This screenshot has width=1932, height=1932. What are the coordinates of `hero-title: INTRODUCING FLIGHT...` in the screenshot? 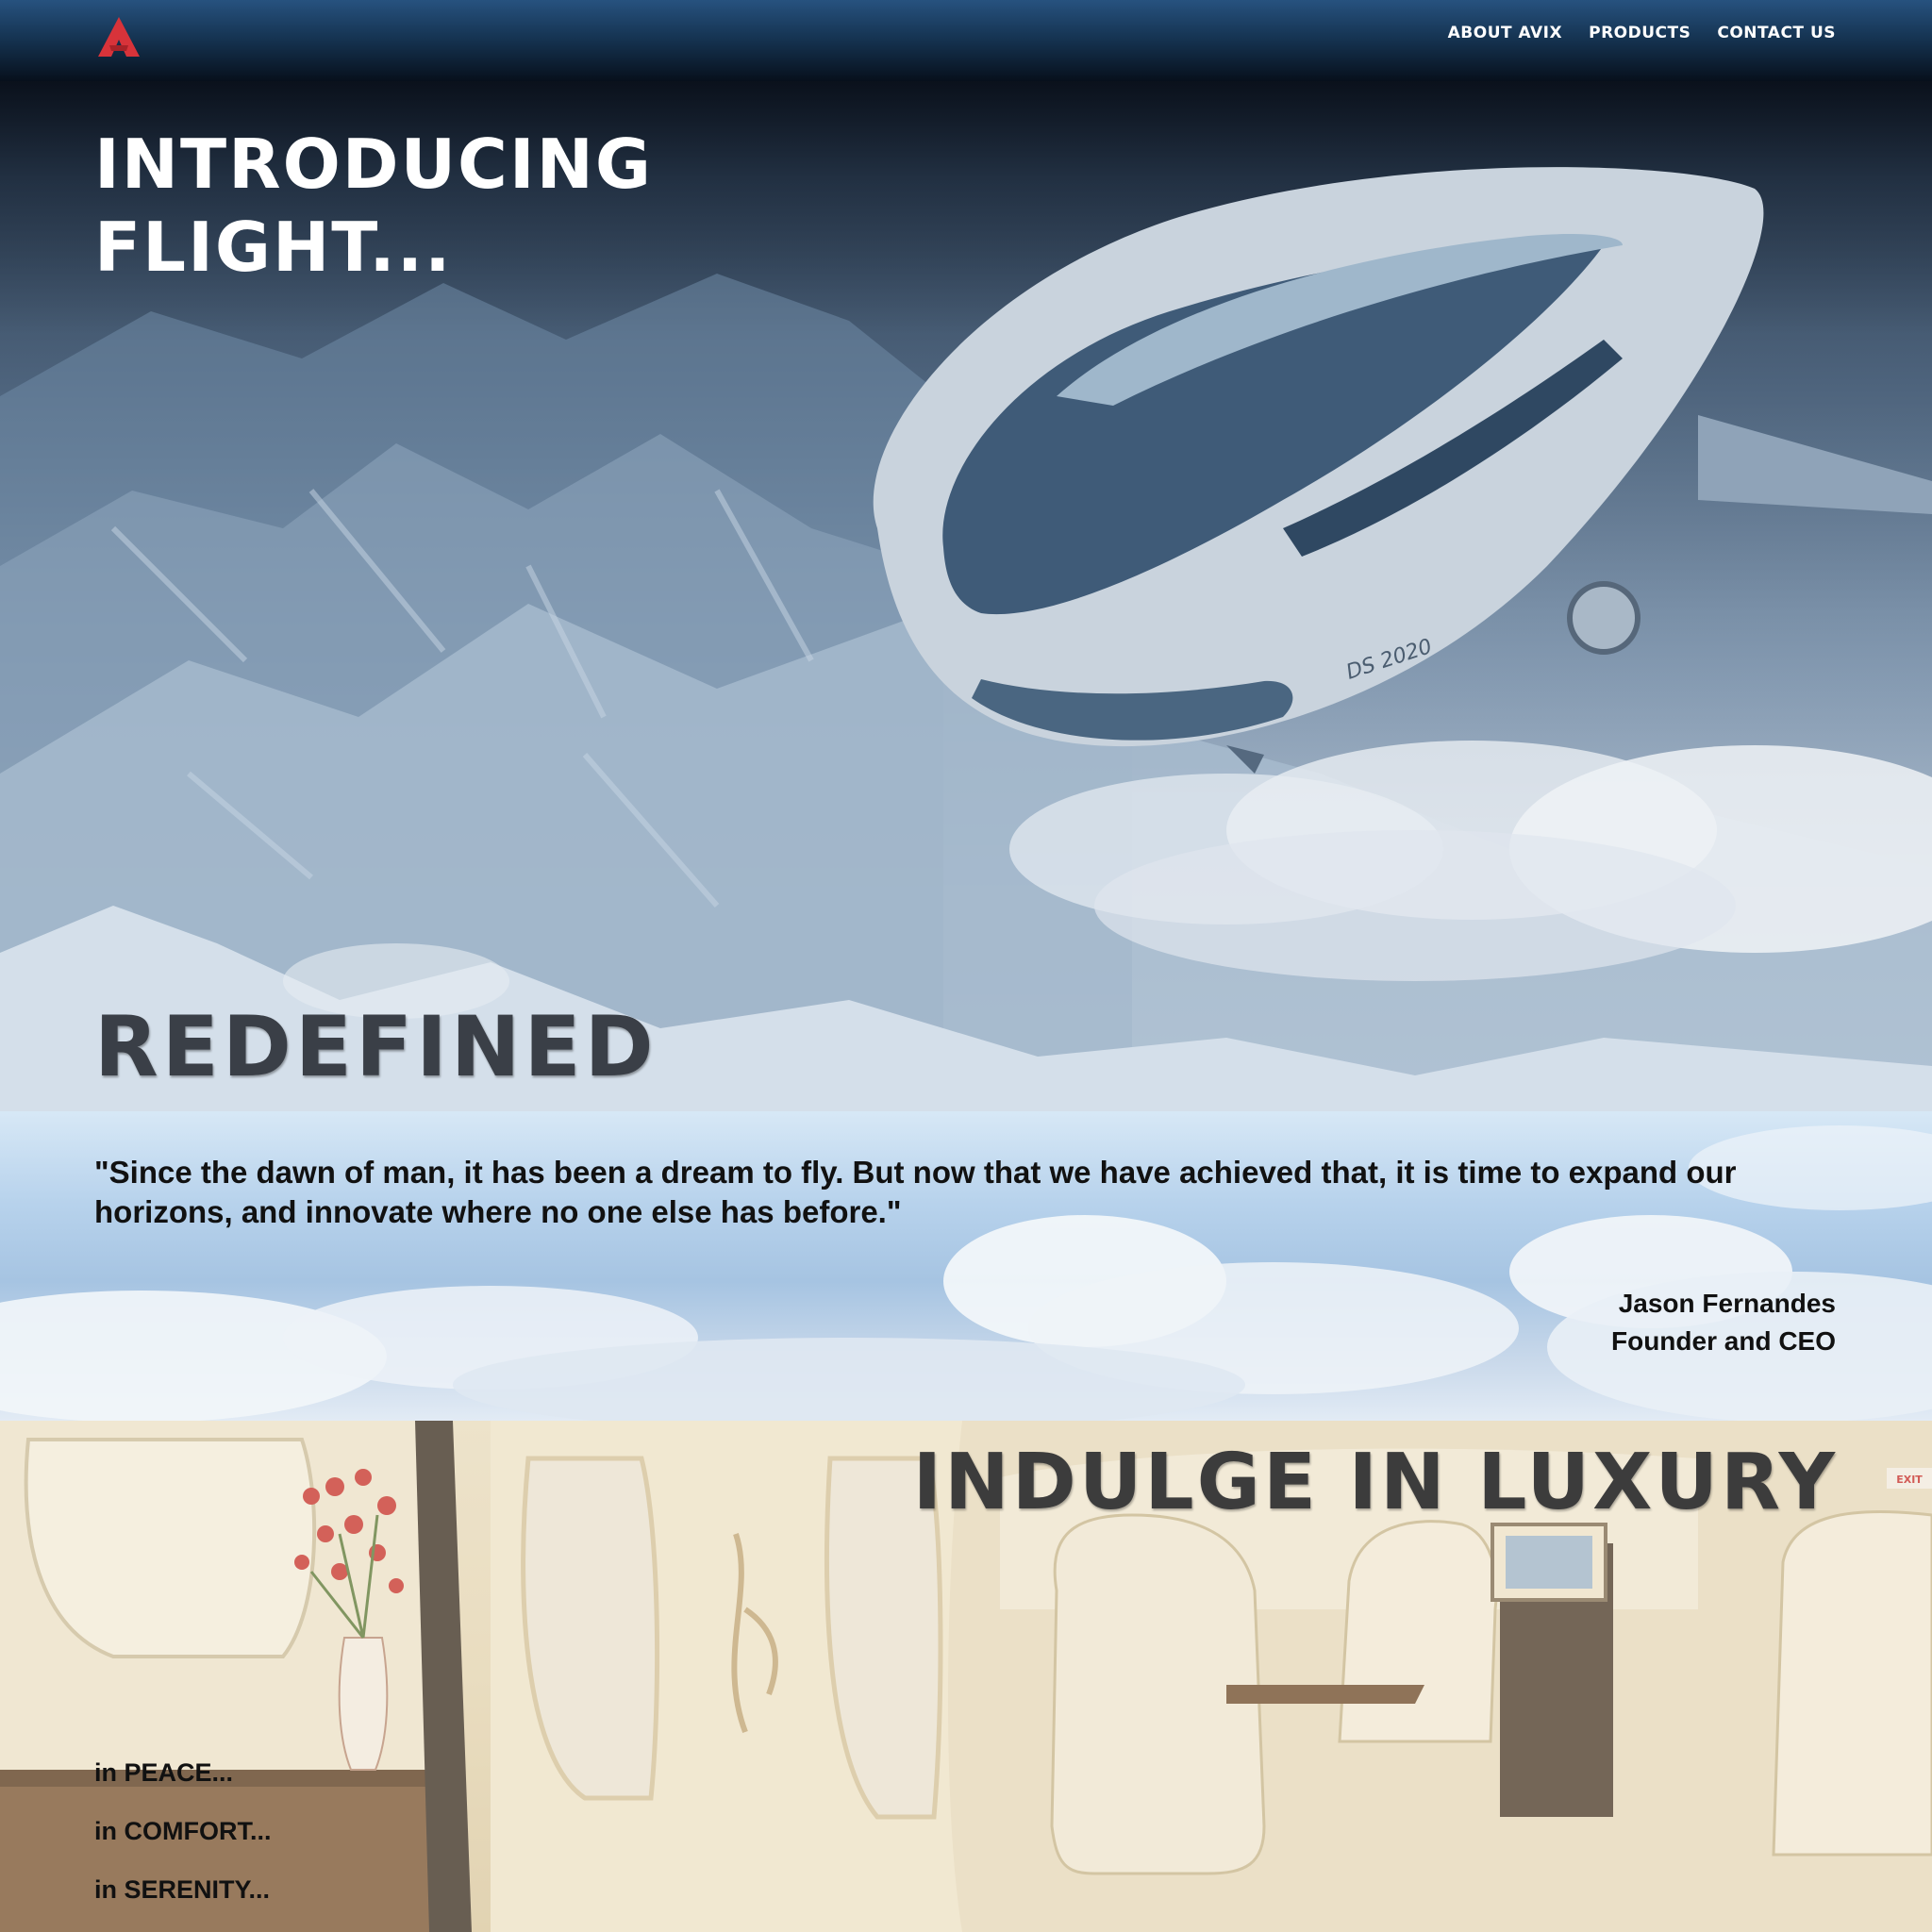 It's located at (374, 206).